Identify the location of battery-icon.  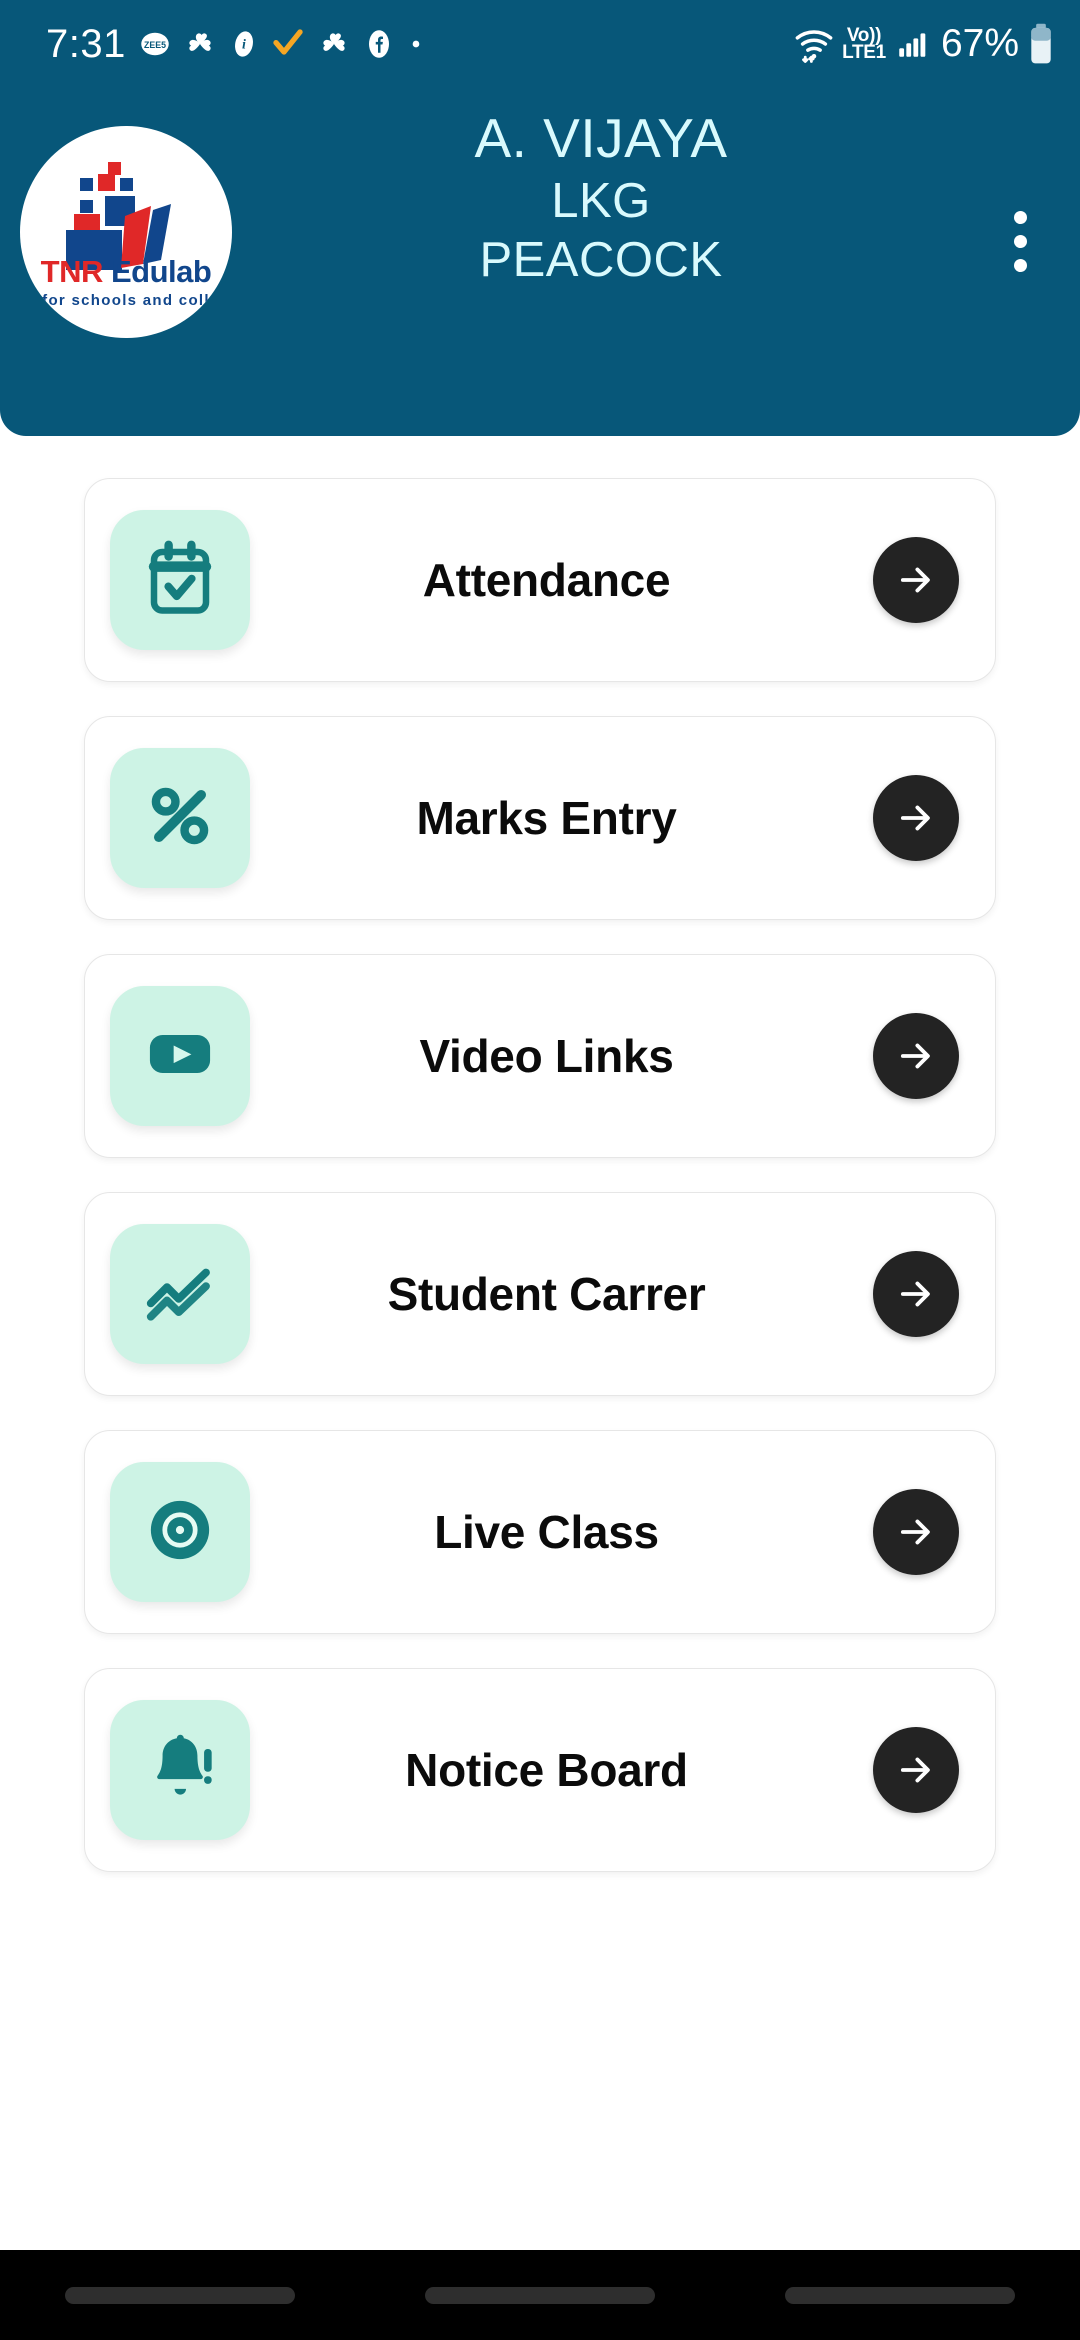
(1041, 44).